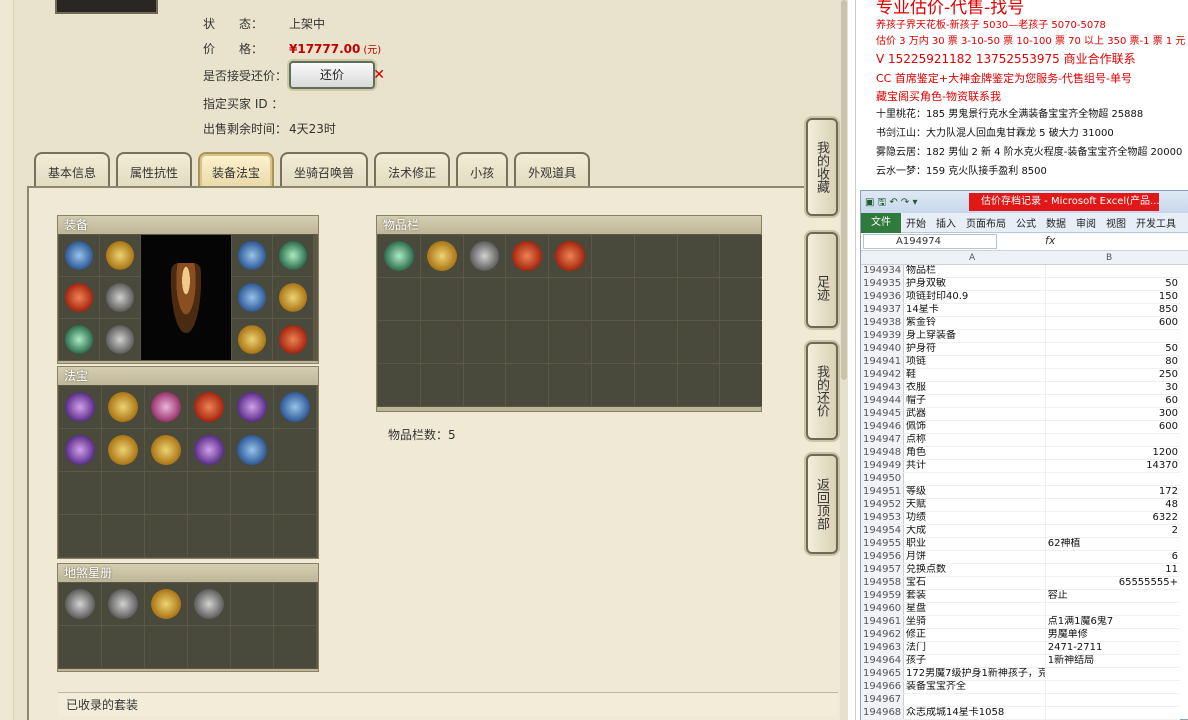 The image size is (1188, 720). What do you see at coordinates (974, 427) in the screenshot?
I see `cell-a: 佩饰` at bounding box center [974, 427].